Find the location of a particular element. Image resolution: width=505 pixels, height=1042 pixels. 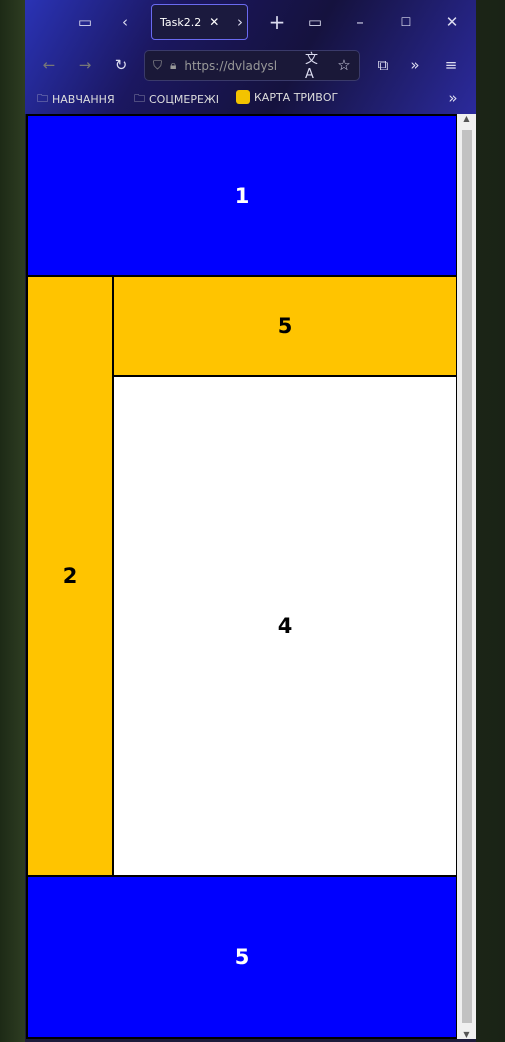

bookmark-label: СОЦМЕРЕЖІ is located at coordinates (184, 99).